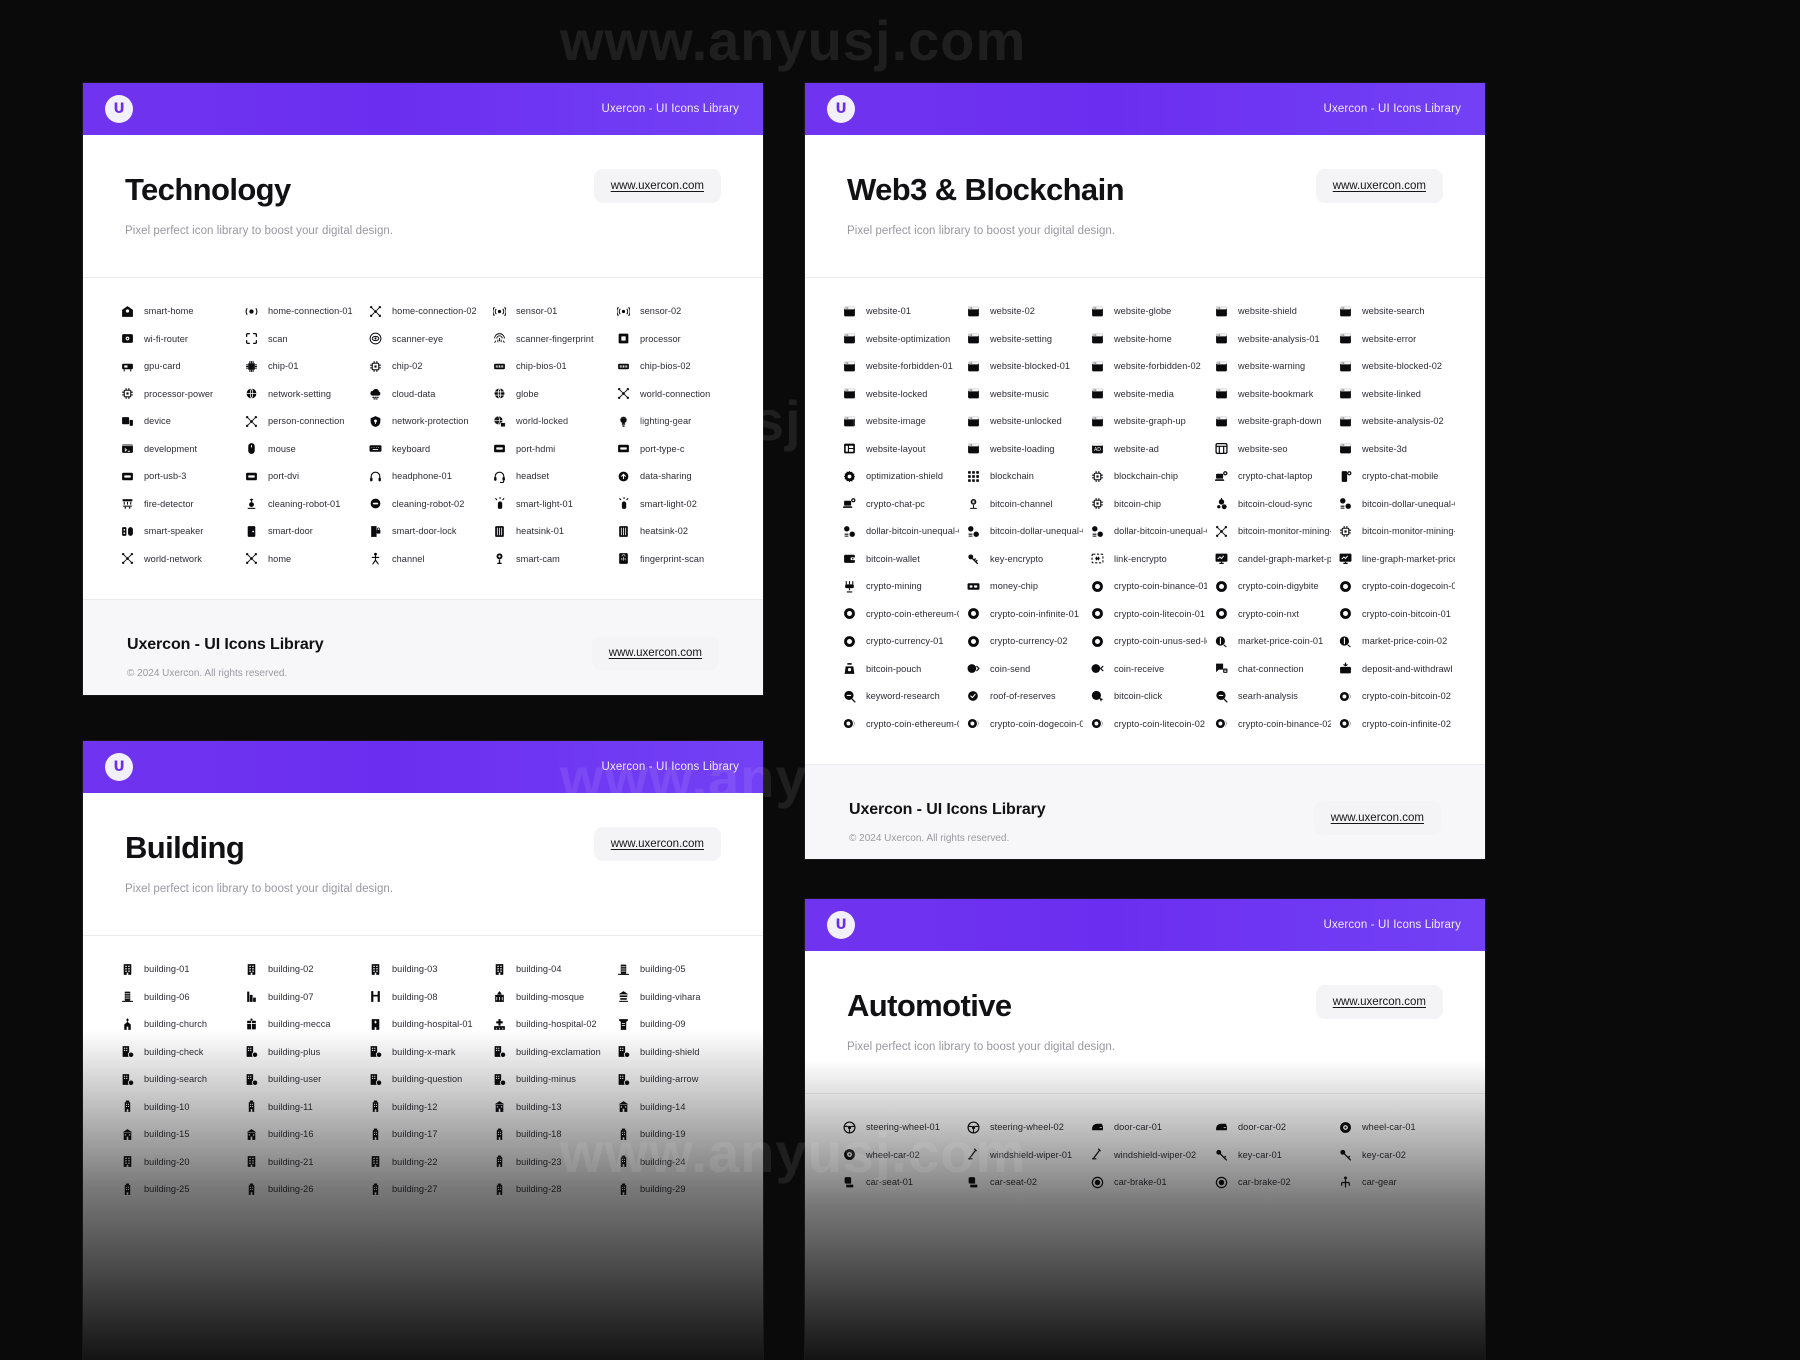 This screenshot has width=1800, height=1360. What do you see at coordinates (1269, 504) in the screenshot?
I see `icon-item: bitcoin-cloud-sync` at bounding box center [1269, 504].